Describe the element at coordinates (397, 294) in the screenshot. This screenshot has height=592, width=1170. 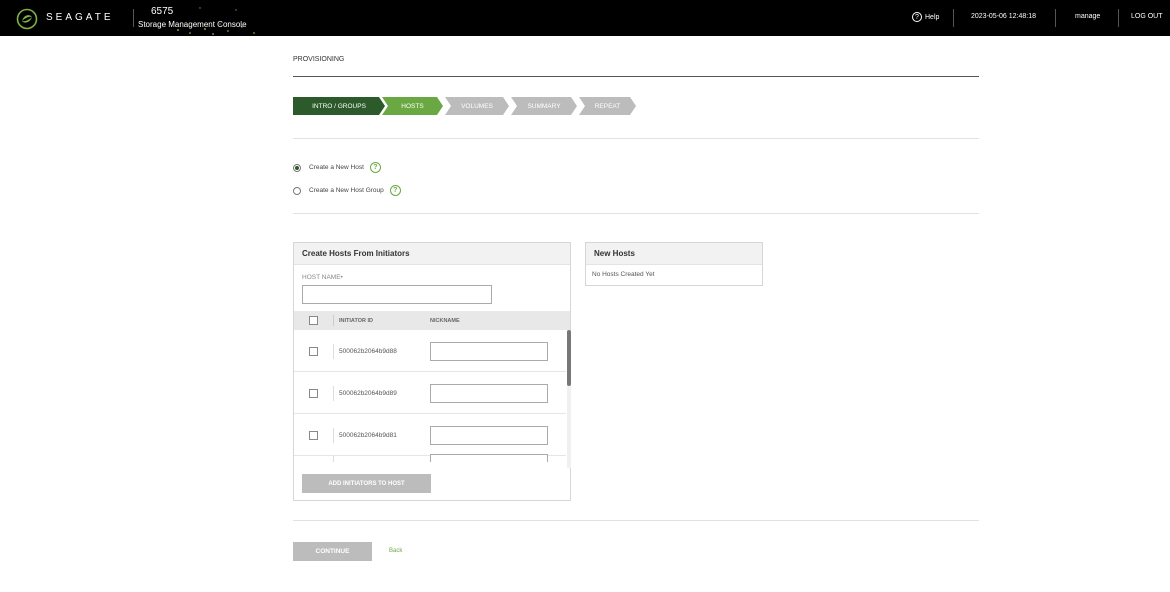
I see `host-name-input` at that location.